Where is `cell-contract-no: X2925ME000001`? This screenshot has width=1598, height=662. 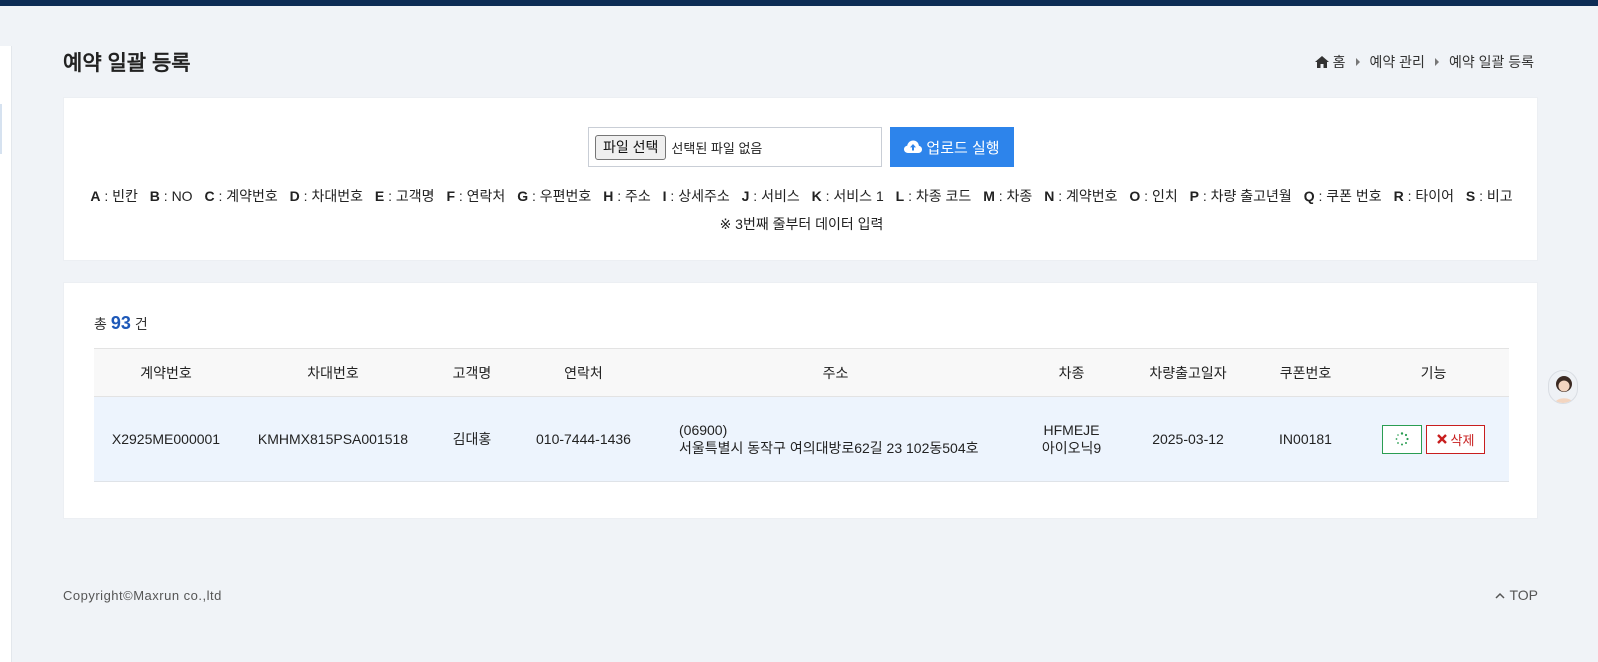
cell-contract-no: X2925ME000001 is located at coordinates (166, 439).